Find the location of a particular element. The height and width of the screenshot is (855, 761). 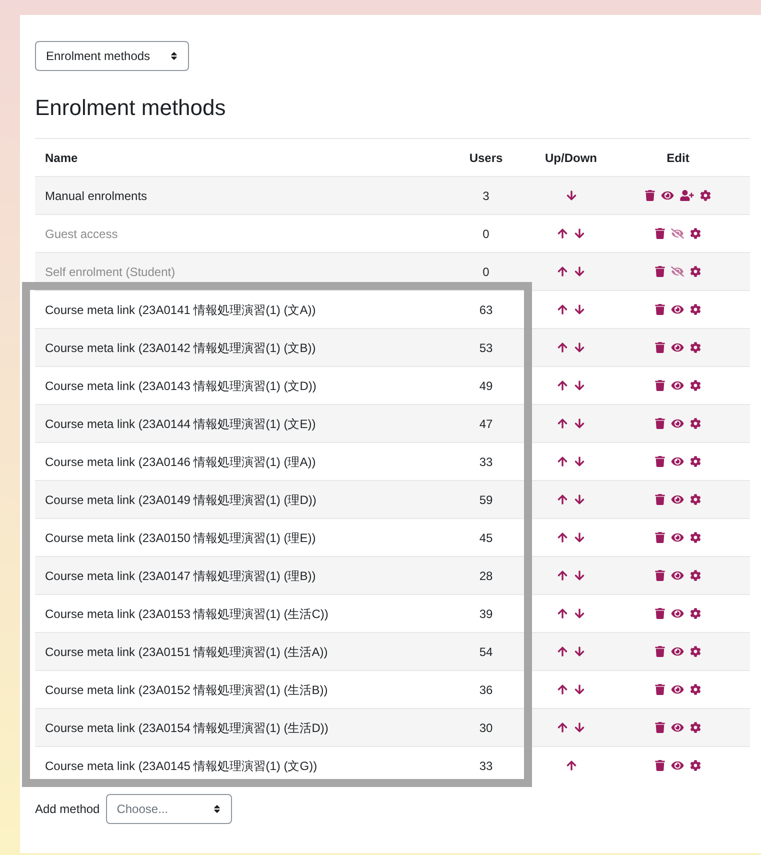

method-name: Course meta link (23A0145 情報処理演習(1) (文G)) is located at coordinates (181, 766).